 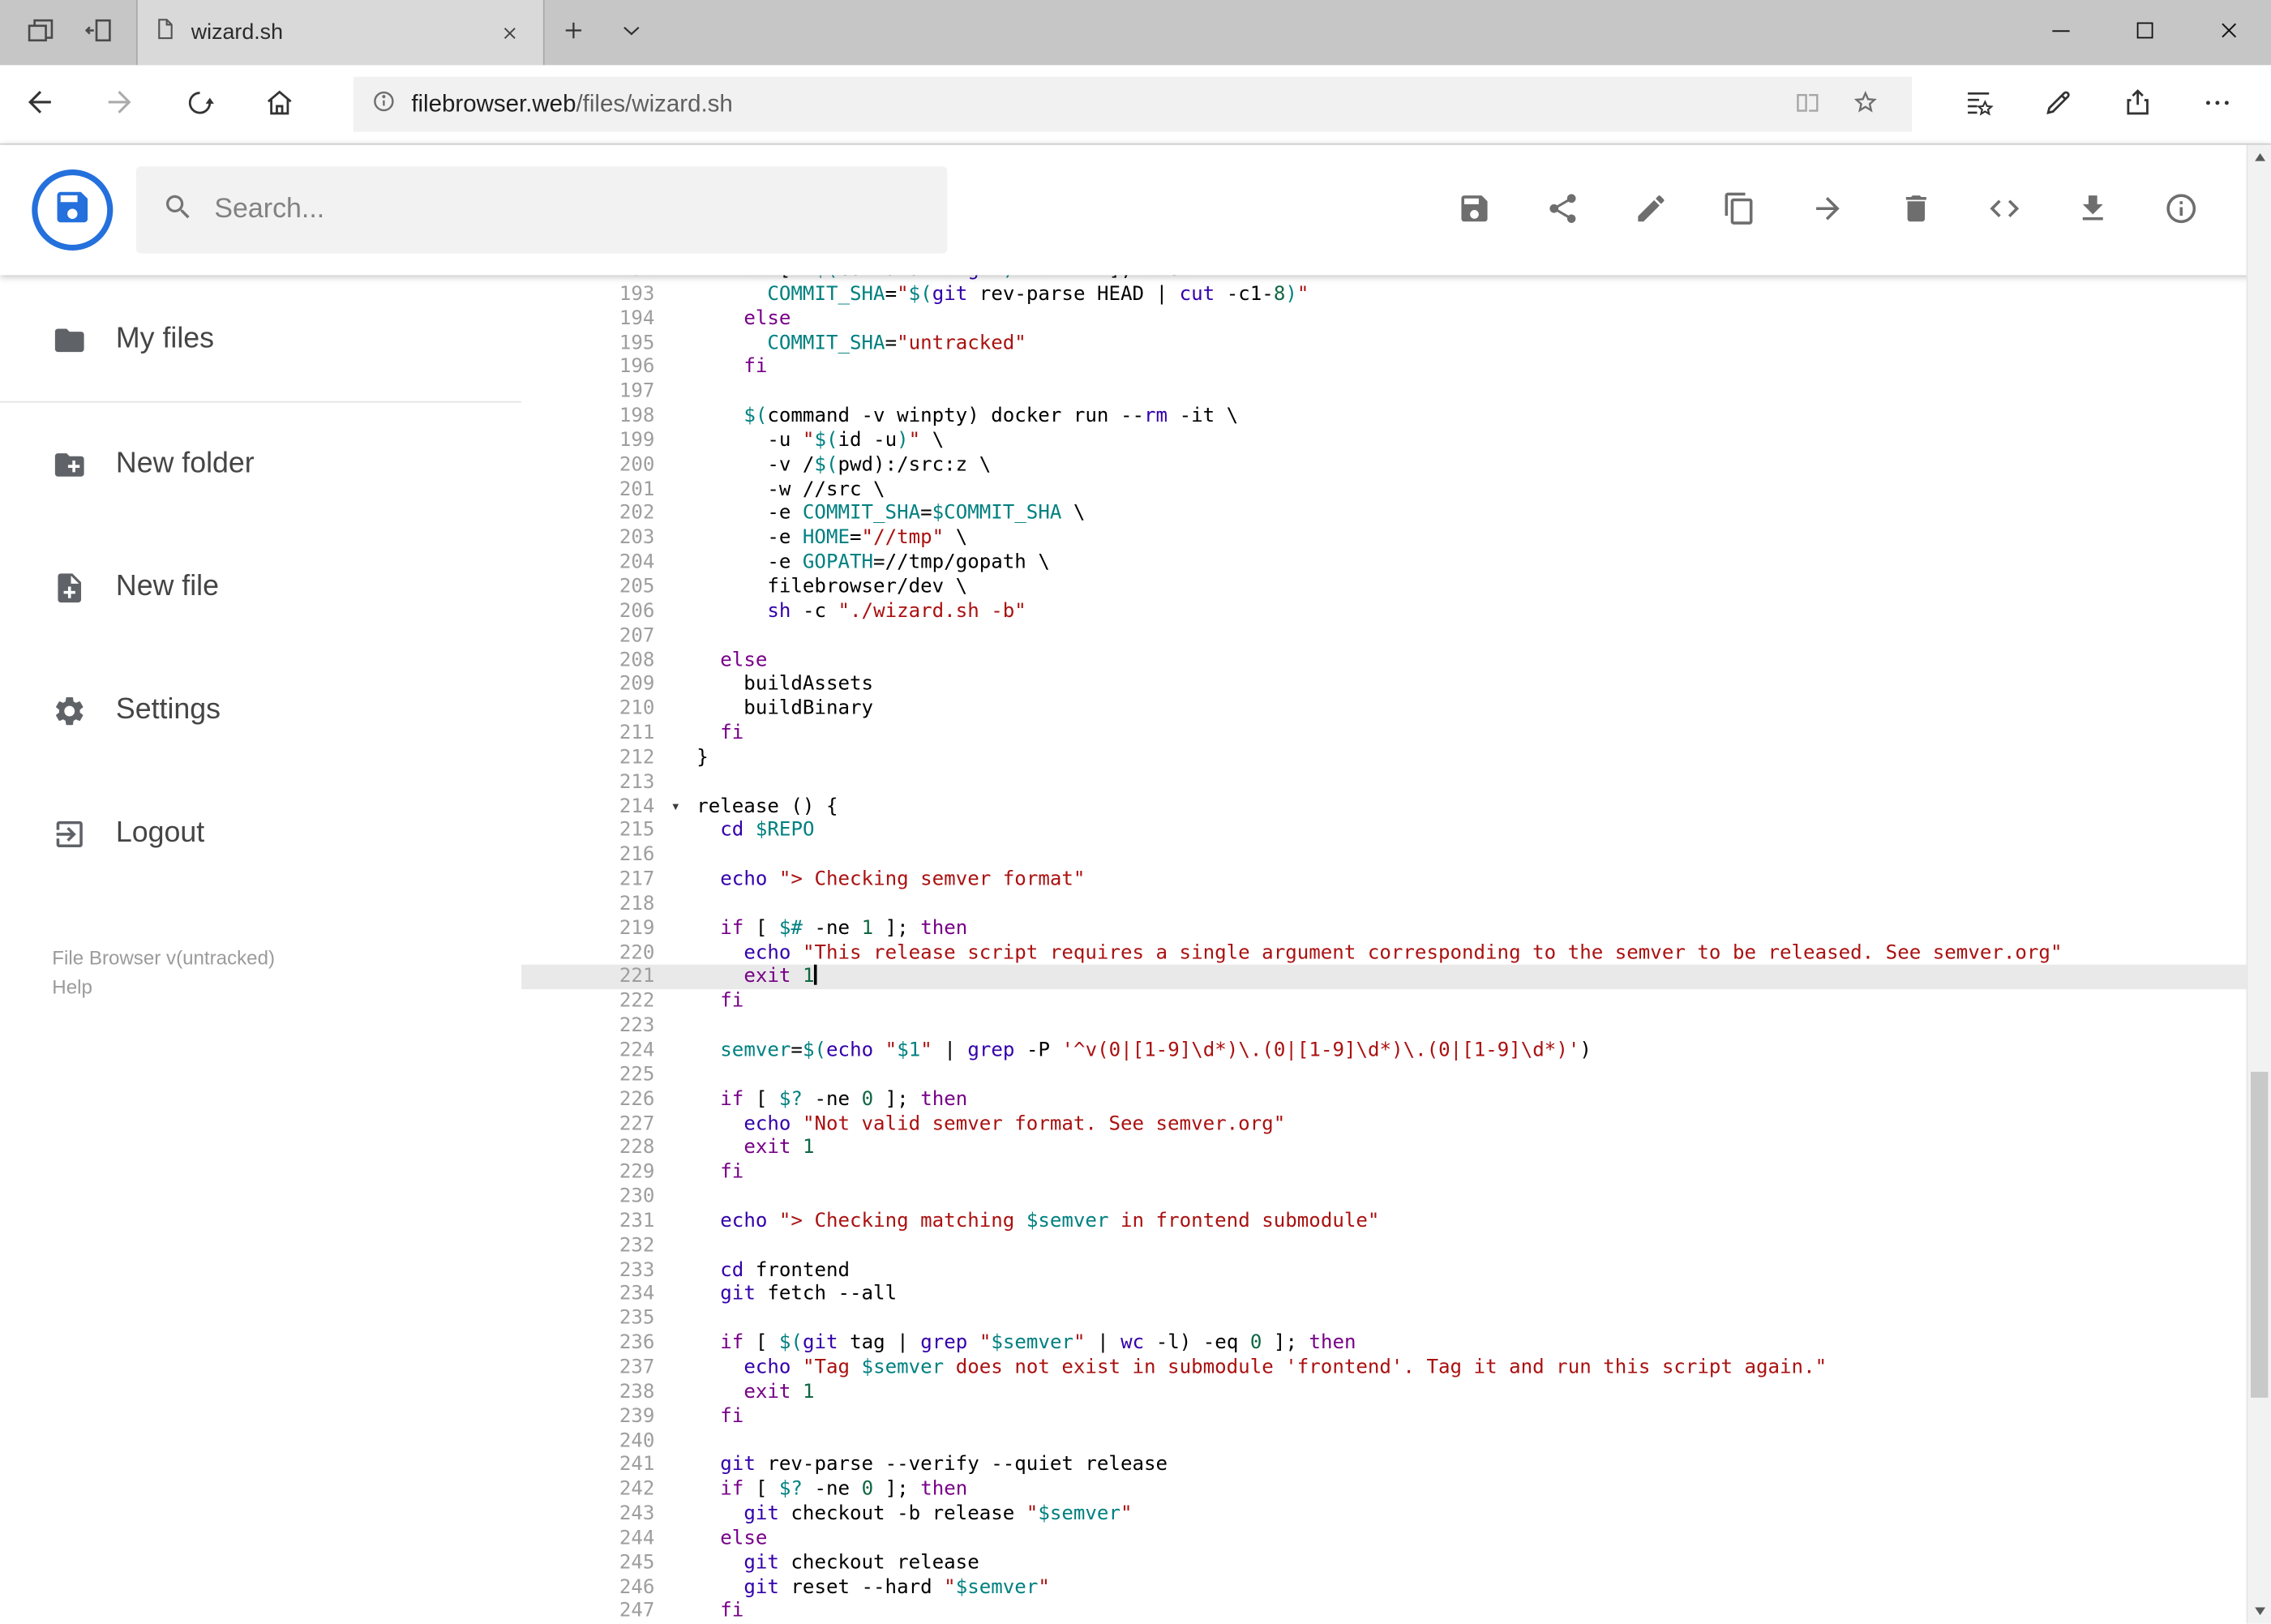 What do you see at coordinates (1384, 1197) in the screenshot?
I see `code-line: 230` at bounding box center [1384, 1197].